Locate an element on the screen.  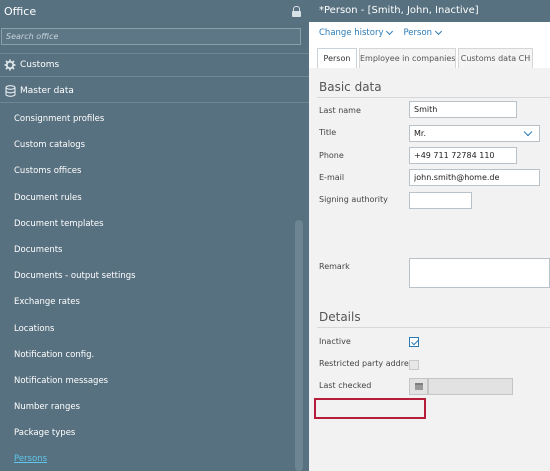
nav-item-notification-config: Notification config. is located at coordinates (147, 355).